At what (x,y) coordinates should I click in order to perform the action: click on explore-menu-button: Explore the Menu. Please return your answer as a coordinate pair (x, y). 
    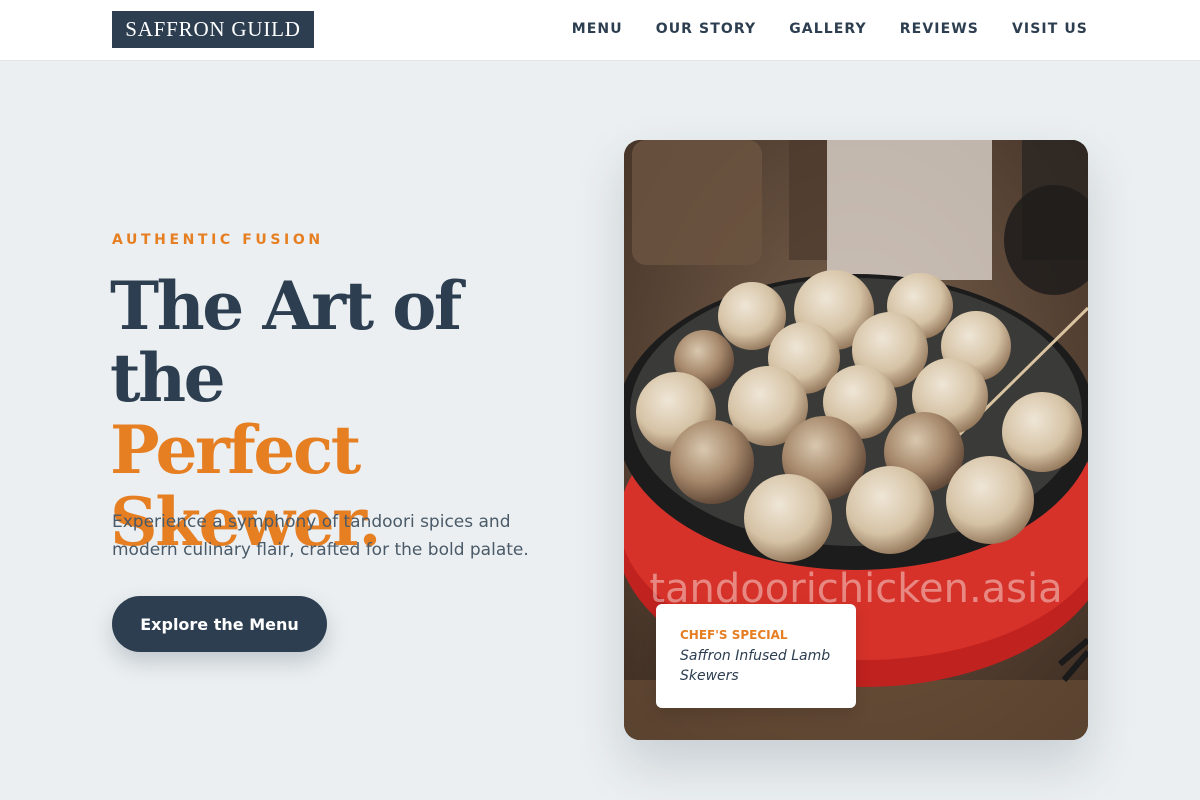
    Looking at the image, I should click on (219, 624).